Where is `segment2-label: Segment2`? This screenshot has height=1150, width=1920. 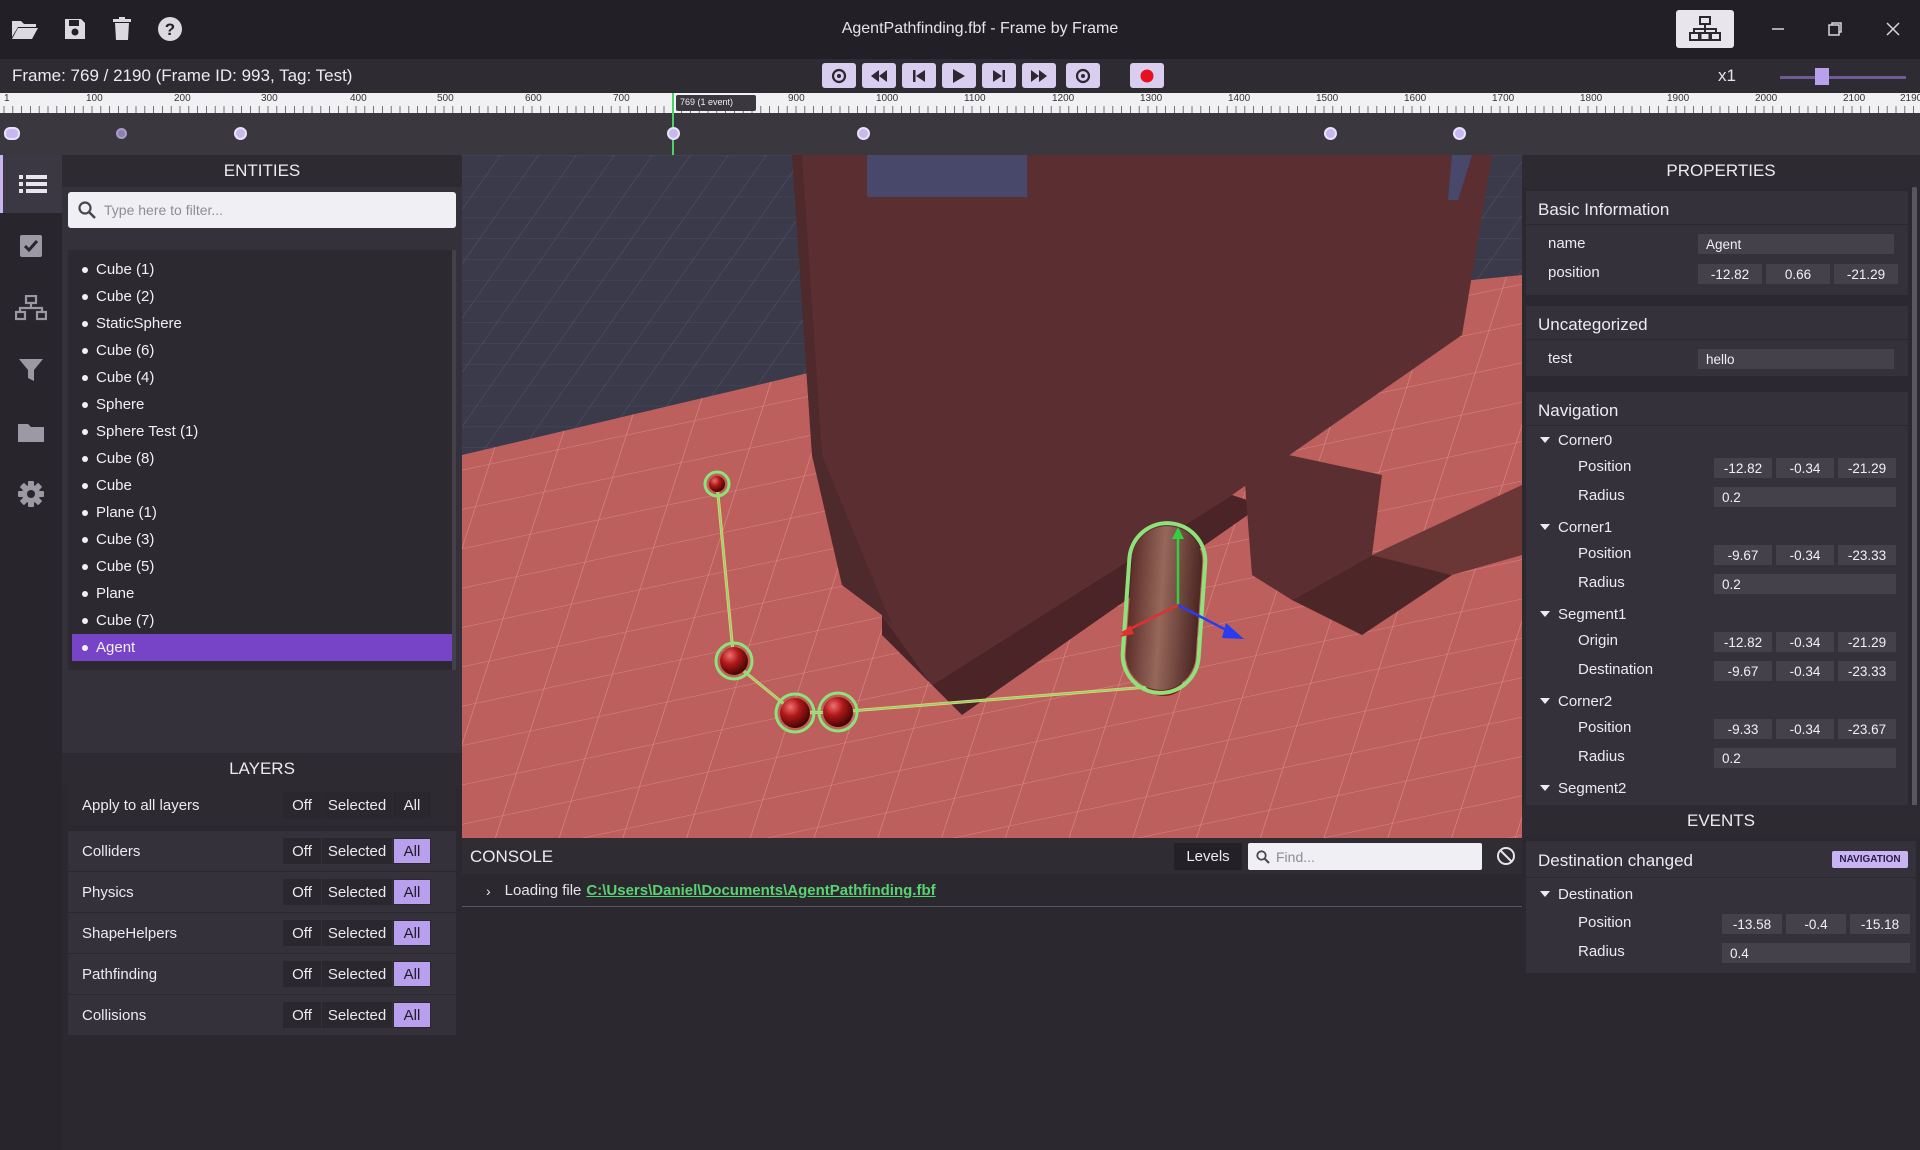
segment2-label: Segment2 is located at coordinates (1592, 788).